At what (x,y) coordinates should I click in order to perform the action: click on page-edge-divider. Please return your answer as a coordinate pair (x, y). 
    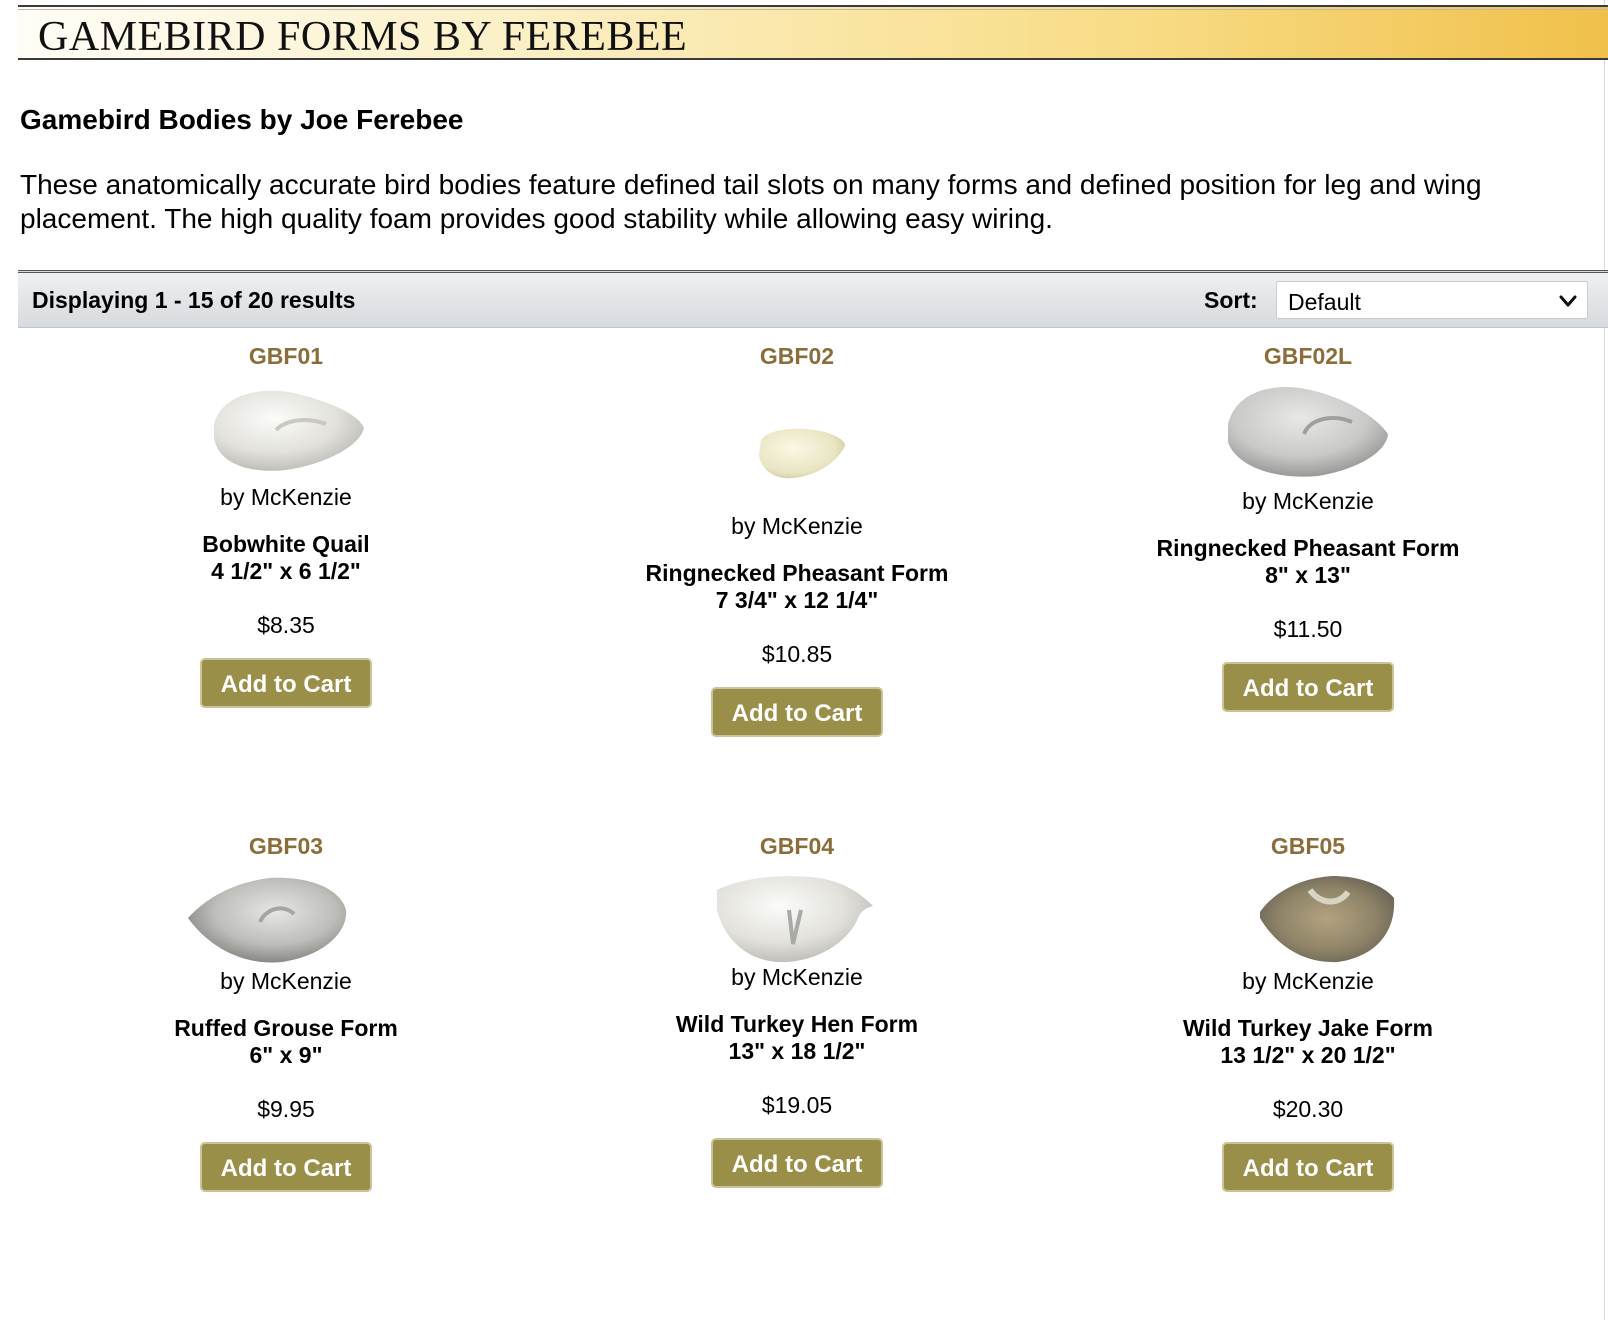
    Looking at the image, I should click on (1604, 660).